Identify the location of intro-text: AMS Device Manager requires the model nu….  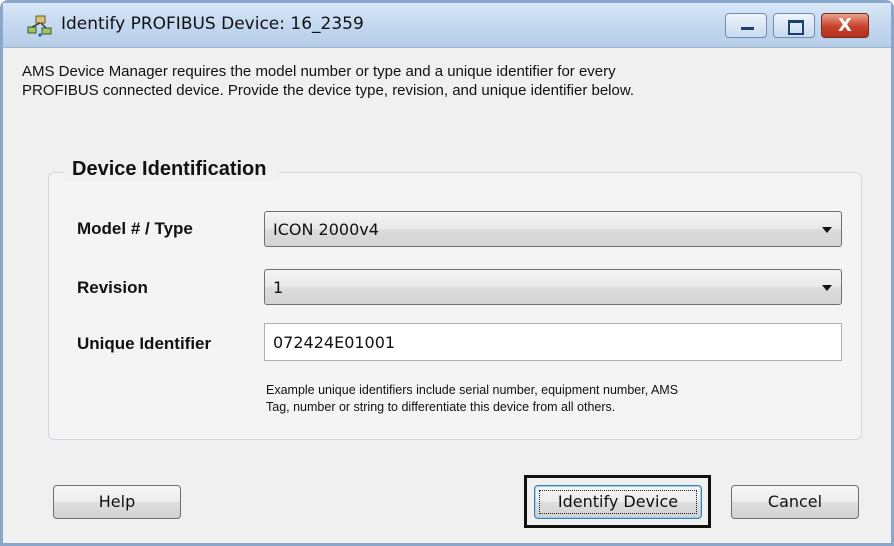
(442, 81).